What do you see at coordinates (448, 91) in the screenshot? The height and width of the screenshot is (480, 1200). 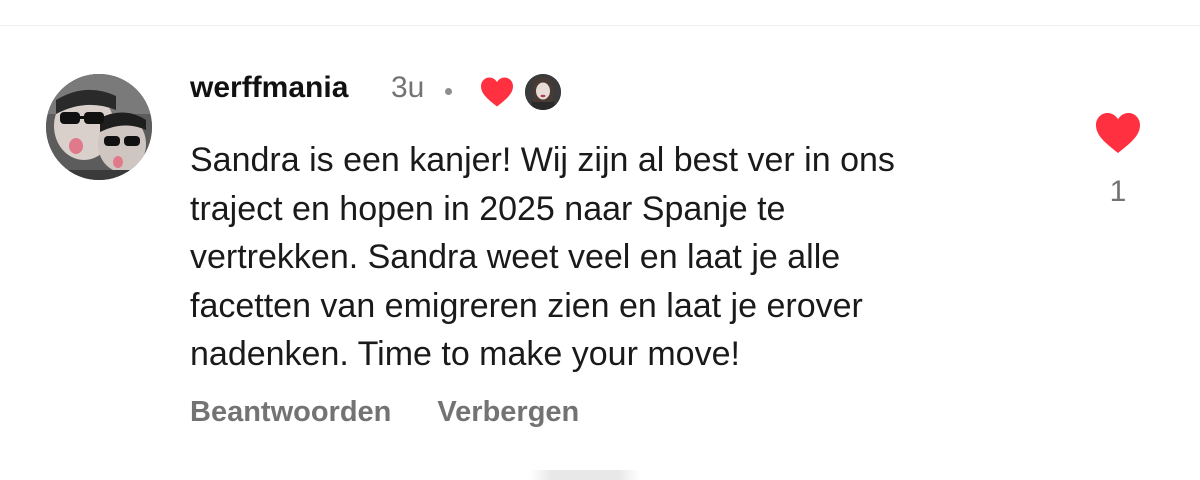 I see `separator-dot` at bounding box center [448, 91].